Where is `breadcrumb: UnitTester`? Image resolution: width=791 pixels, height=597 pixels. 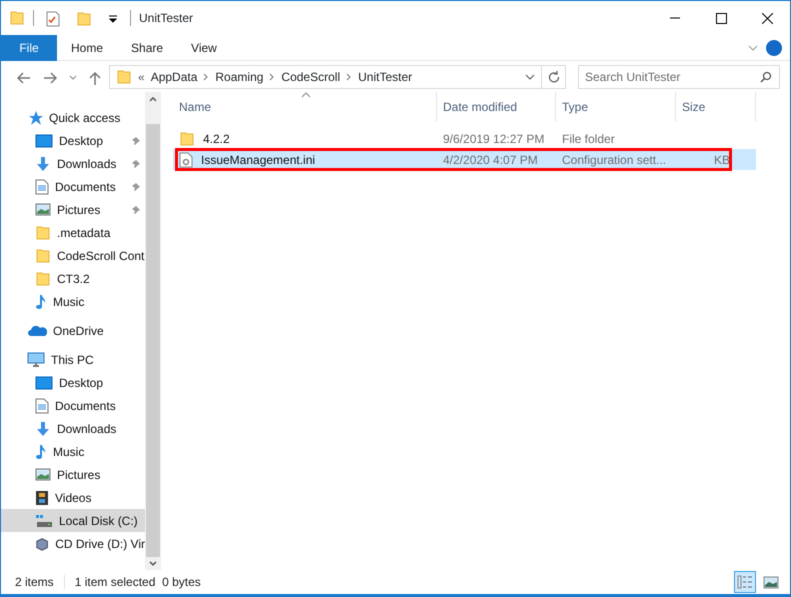
breadcrumb: UnitTester is located at coordinates (385, 77).